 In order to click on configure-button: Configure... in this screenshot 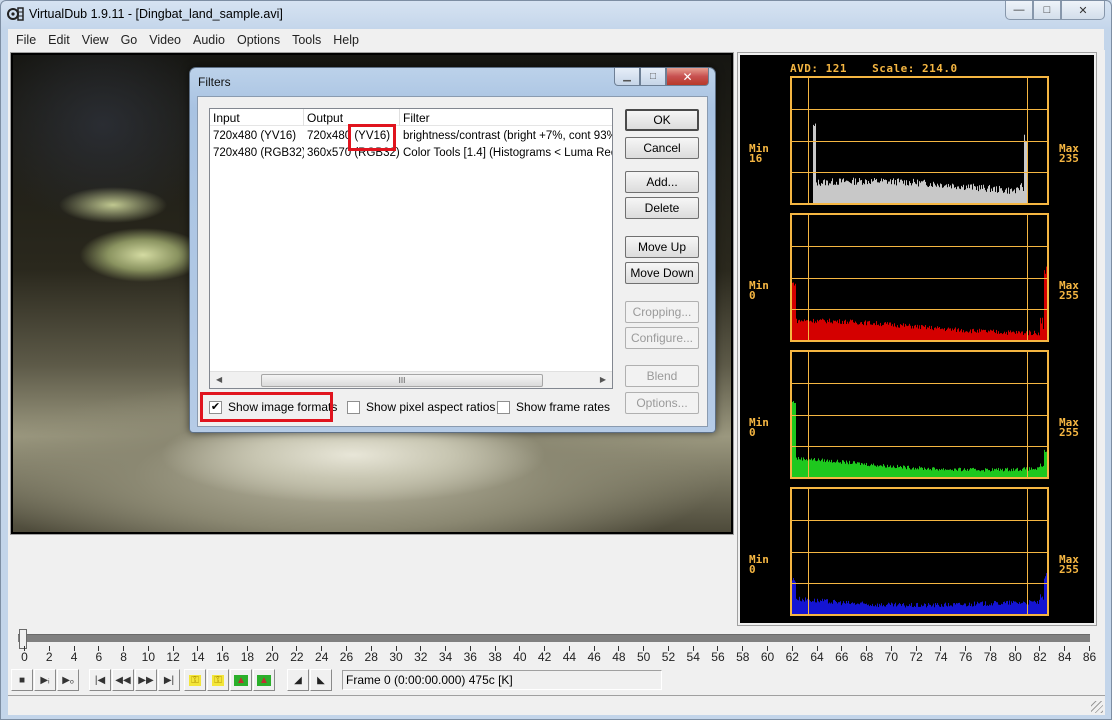, I will do `click(662, 338)`.